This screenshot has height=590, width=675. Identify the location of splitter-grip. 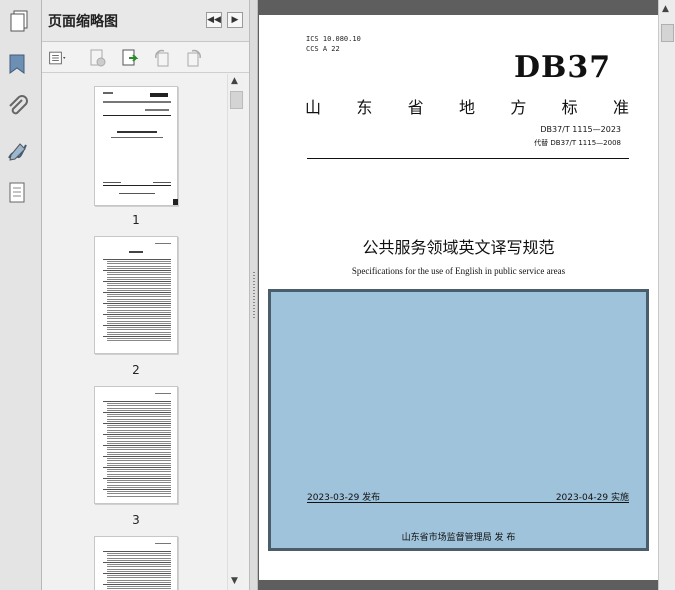
(254, 295).